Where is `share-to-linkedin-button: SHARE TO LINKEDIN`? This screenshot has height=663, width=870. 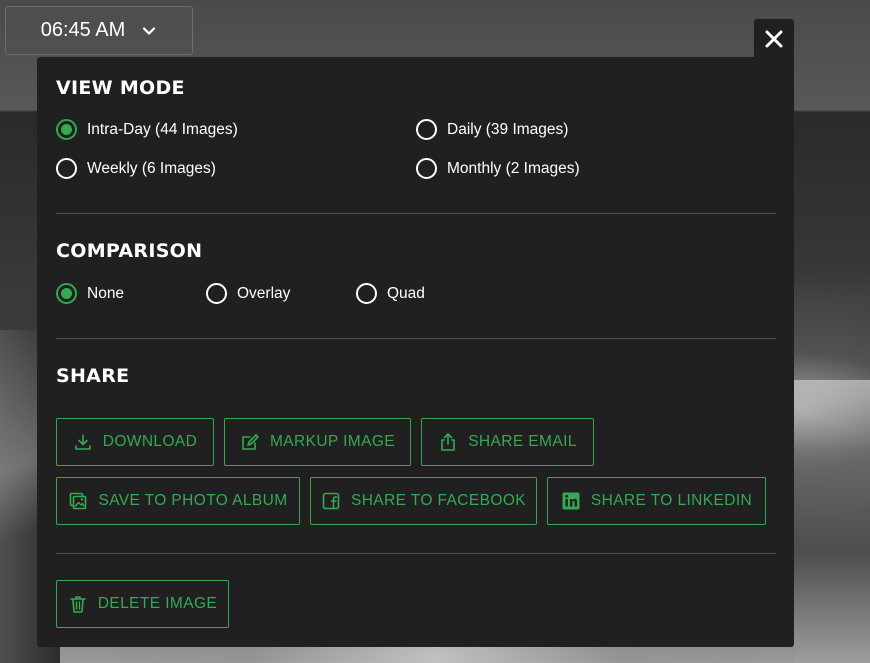 share-to-linkedin-button: SHARE TO LINKEDIN is located at coordinates (656, 501).